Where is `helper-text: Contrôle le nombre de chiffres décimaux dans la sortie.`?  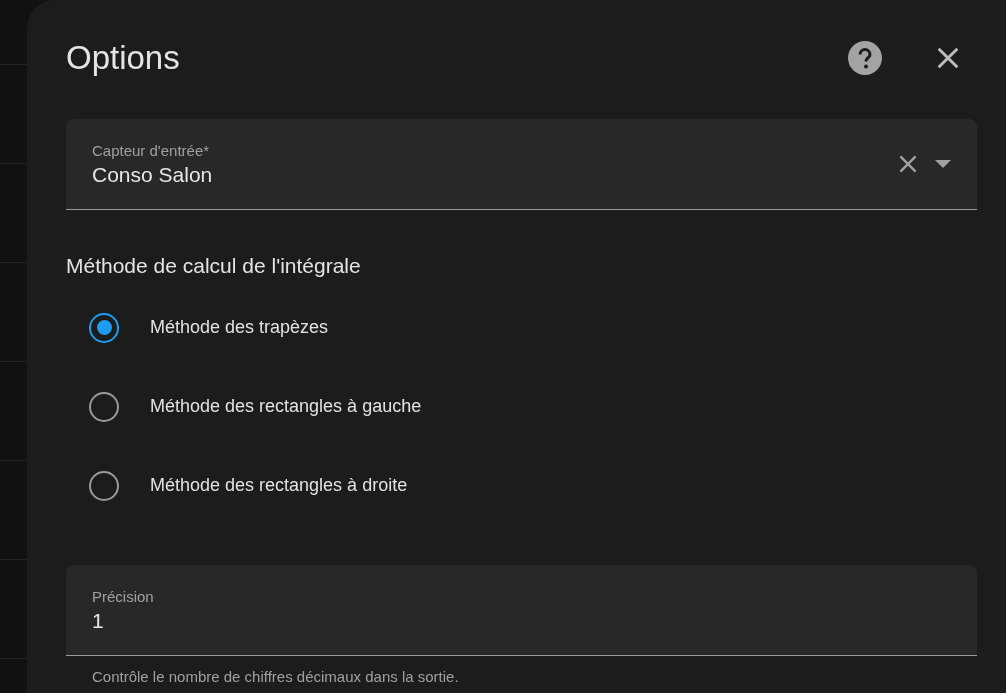 helper-text: Contrôle le nombre de chiffres décimaux dans la sortie. is located at coordinates (275, 676).